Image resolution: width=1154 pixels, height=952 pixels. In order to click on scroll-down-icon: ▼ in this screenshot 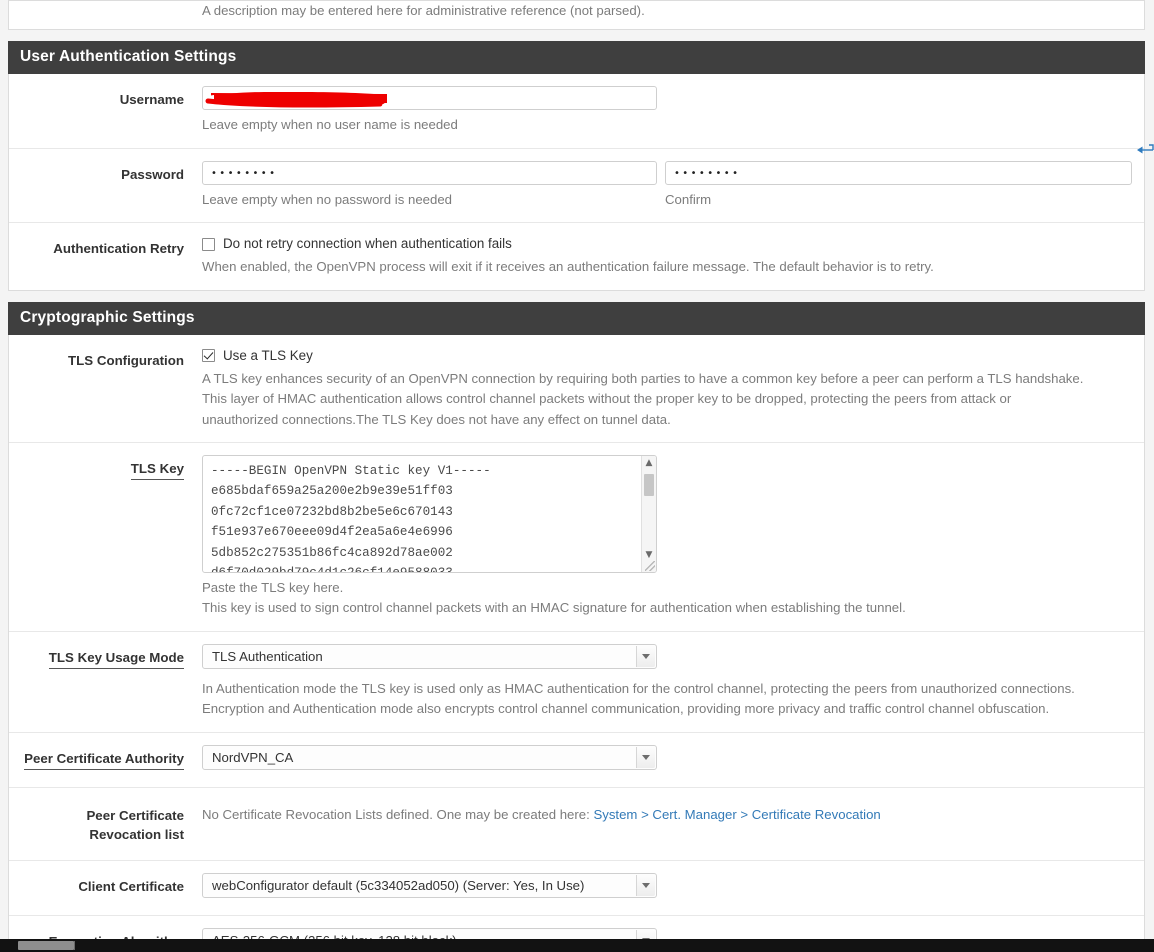, I will do `click(649, 555)`.